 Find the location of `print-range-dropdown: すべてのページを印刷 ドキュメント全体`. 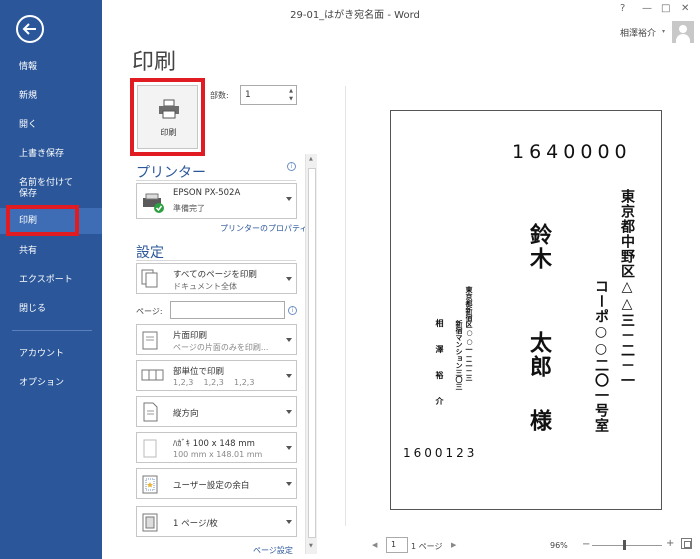

print-range-dropdown: すべてのページを印刷 ドキュメント全体 is located at coordinates (216, 278).